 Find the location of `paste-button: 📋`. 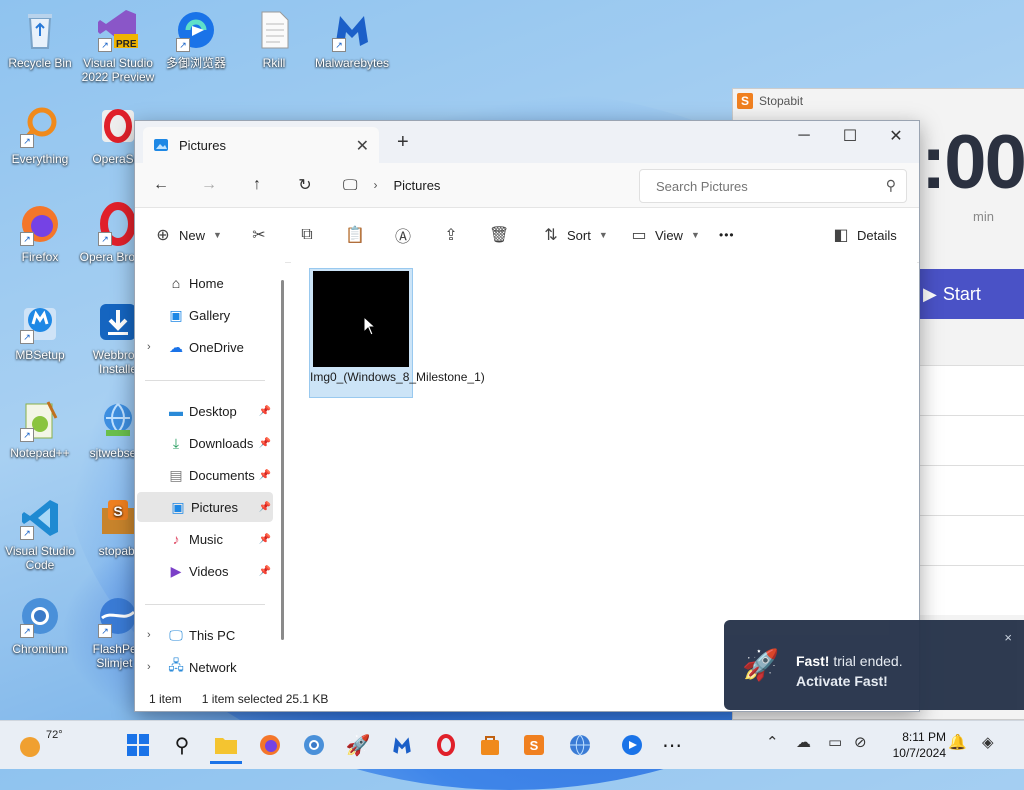

paste-button: 📋 is located at coordinates (355, 235).